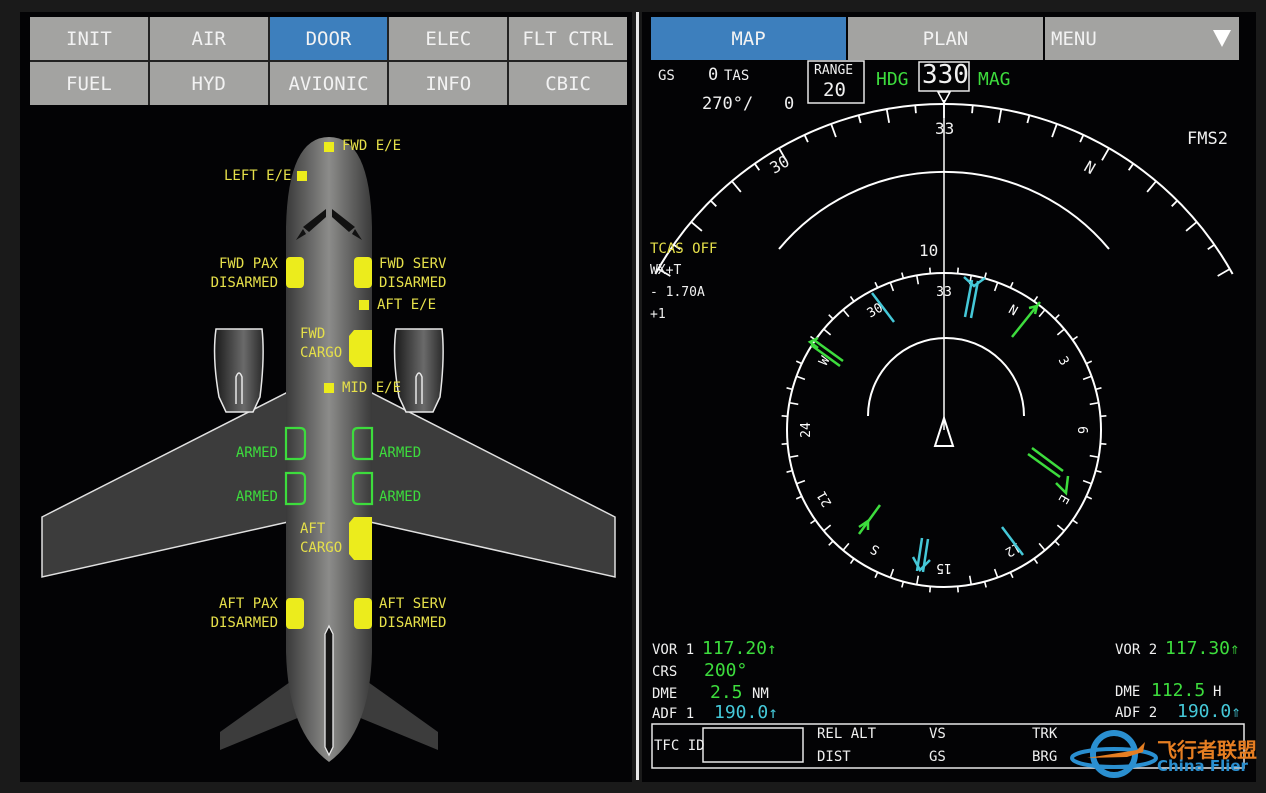 This screenshot has height=793, width=1266. I want to click on mag-label: MAG, so click(994, 79).